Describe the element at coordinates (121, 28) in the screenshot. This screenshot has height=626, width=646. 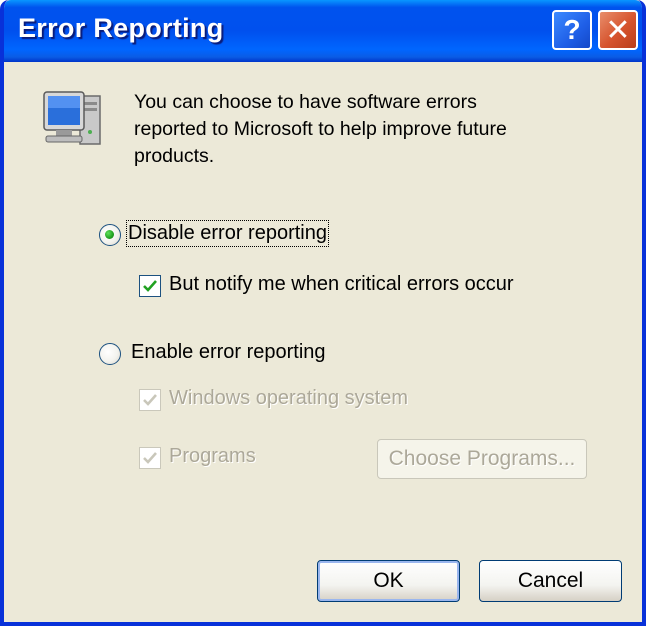
I see `window-title: Error Reporting` at that location.